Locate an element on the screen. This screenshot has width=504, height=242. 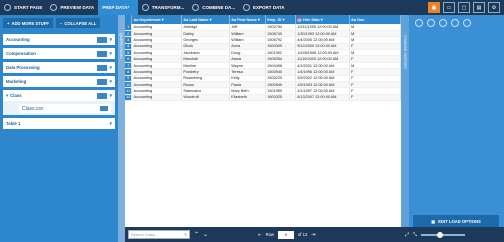
collapse-all-button: − COLLAPSE ALL is located at coordinates (78, 23).